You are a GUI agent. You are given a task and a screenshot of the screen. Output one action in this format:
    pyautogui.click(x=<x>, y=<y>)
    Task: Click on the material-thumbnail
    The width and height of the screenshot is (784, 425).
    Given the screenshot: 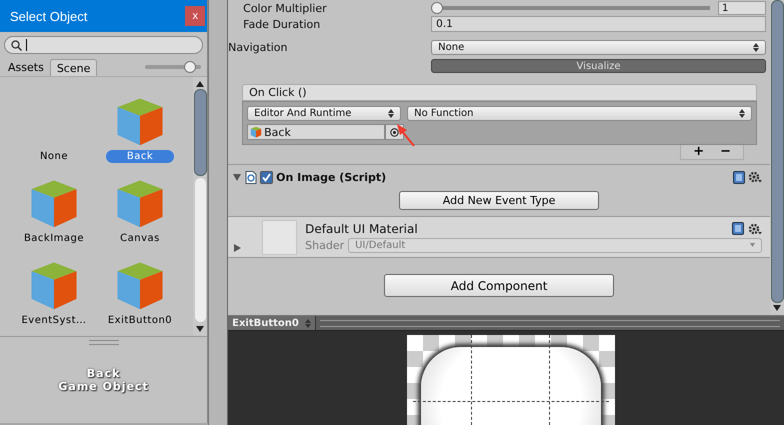 What is the action you would take?
    pyautogui.click(x=280, y=237)
    